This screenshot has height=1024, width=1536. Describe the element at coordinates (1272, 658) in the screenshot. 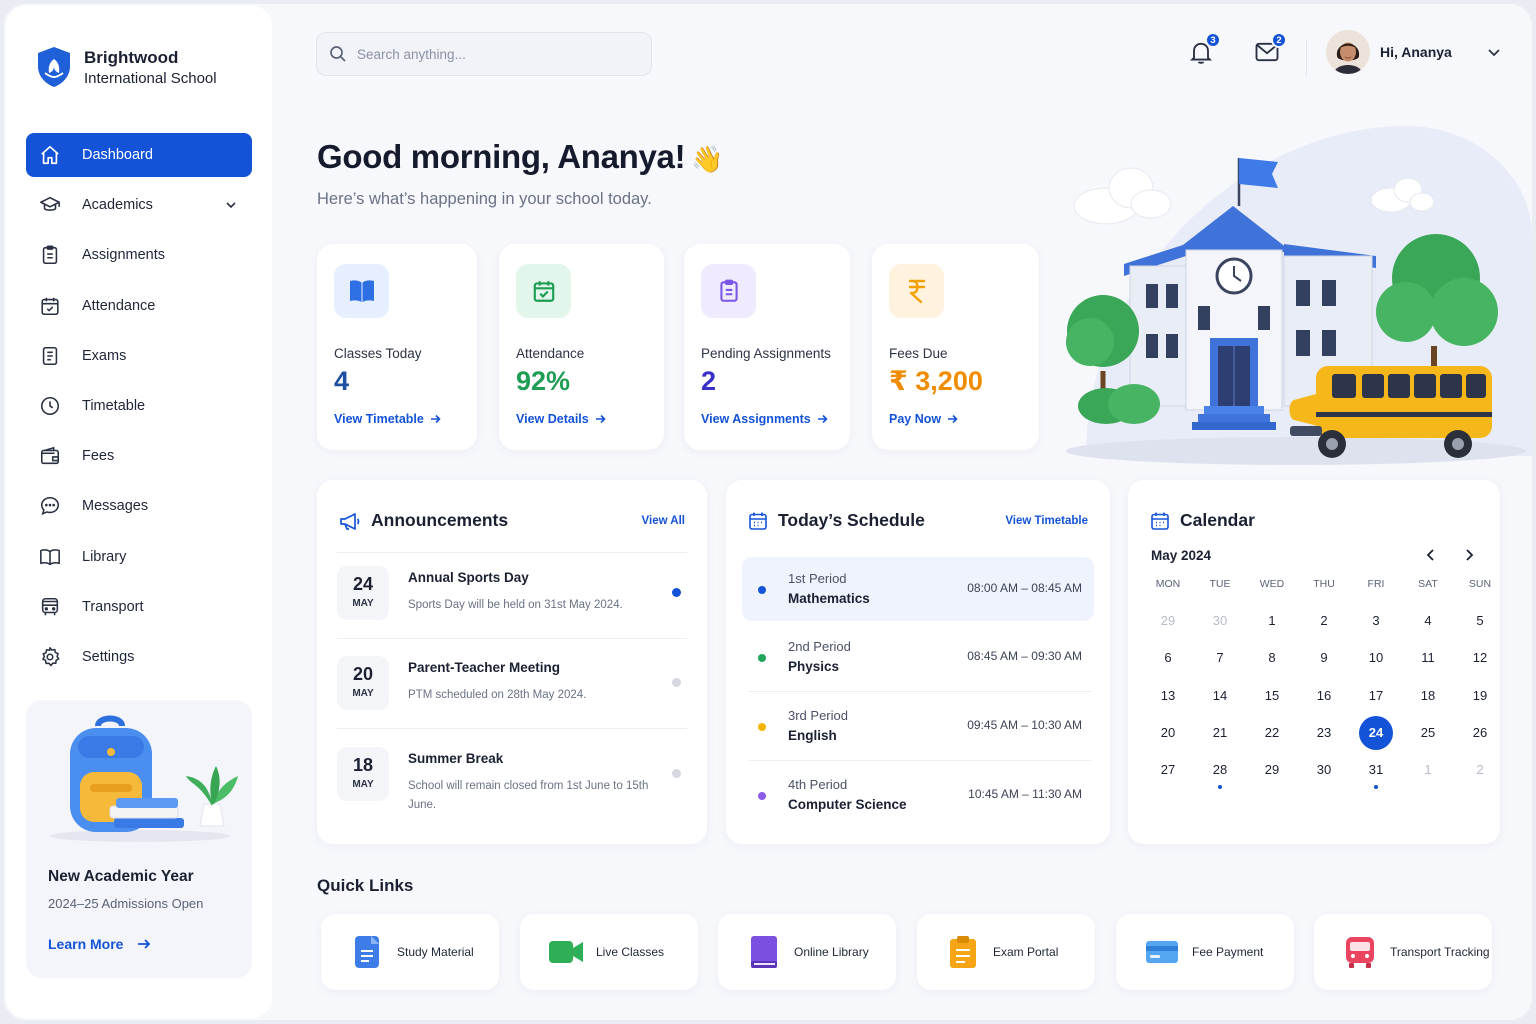

I see `calendar-day: 8` at that location.